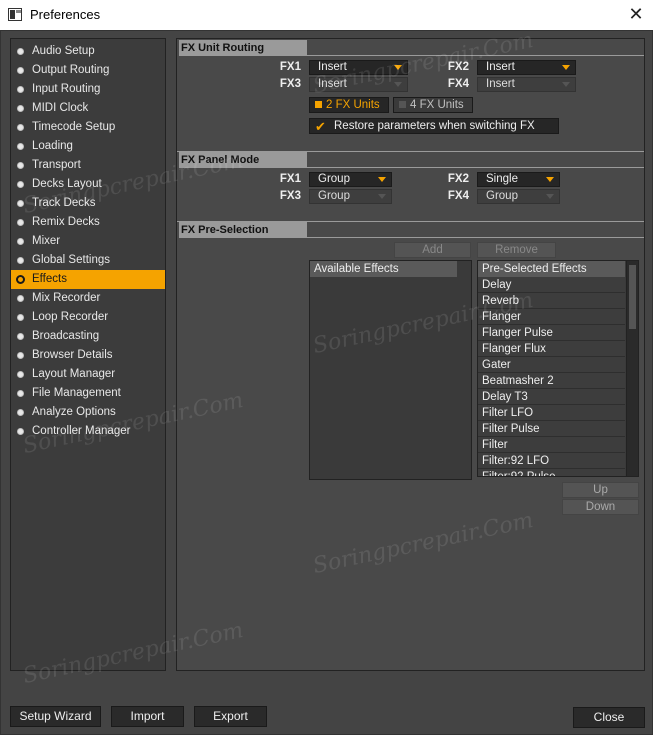  Describe the element at coordinates (475, 237) in the screenshot. I see `section-divider` at that location.